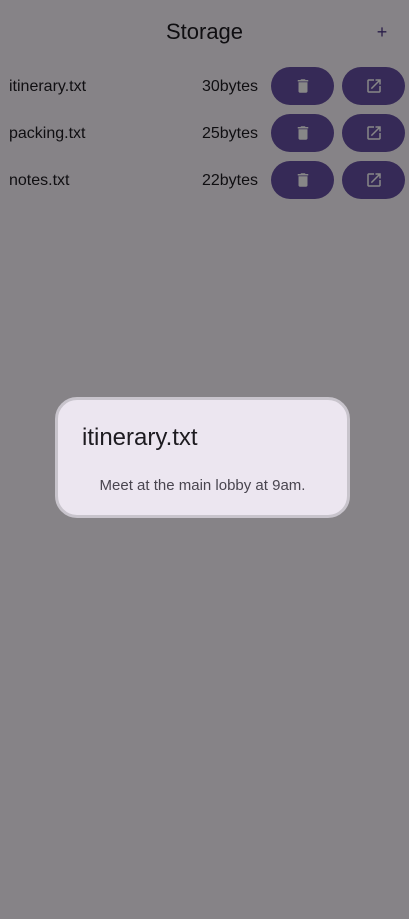  Describe the element at coordinates (140, 437) in the screenshot. I see `dialog-title: itinerary.txt` at that location.